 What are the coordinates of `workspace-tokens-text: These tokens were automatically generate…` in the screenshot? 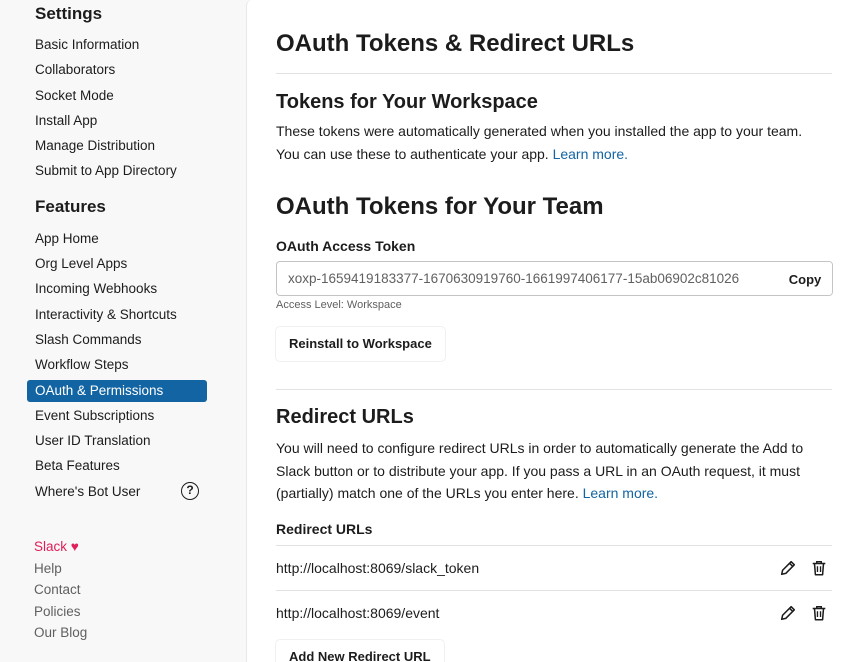 It's located at (539, 142).